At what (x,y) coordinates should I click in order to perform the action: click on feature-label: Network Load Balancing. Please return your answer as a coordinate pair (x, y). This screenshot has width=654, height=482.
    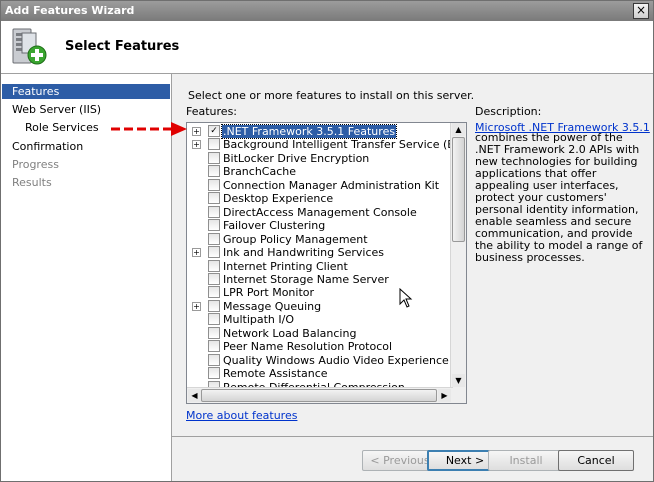
    Looking at the image, I should click on (290, 333).